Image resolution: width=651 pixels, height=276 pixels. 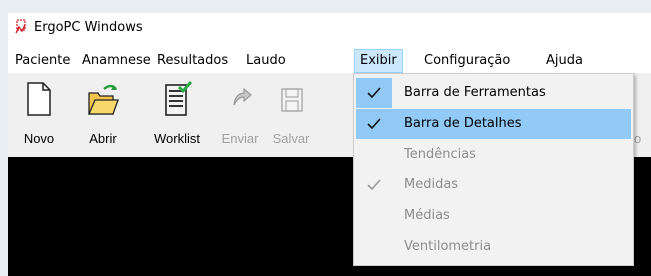 I want to click on novo-button: Novo, so click(x=39, y=115).